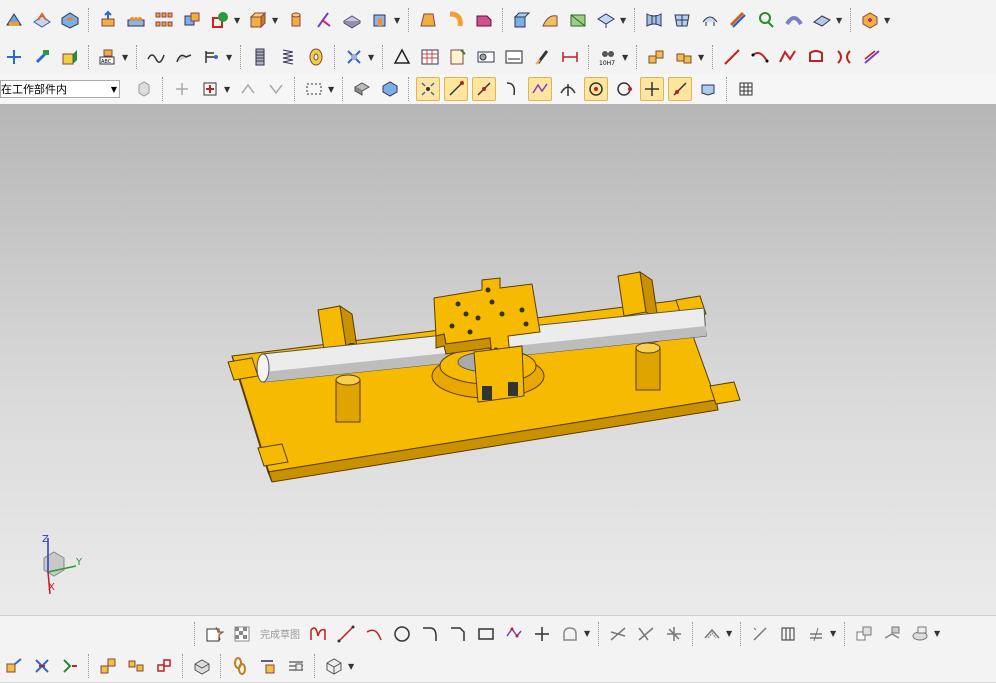 The width and height of the screenshot is (996, 683). What do you see at coordinates (682, 20) in the screenshot?
I see `studio-surface-icon` at bounding box center [682, 20].